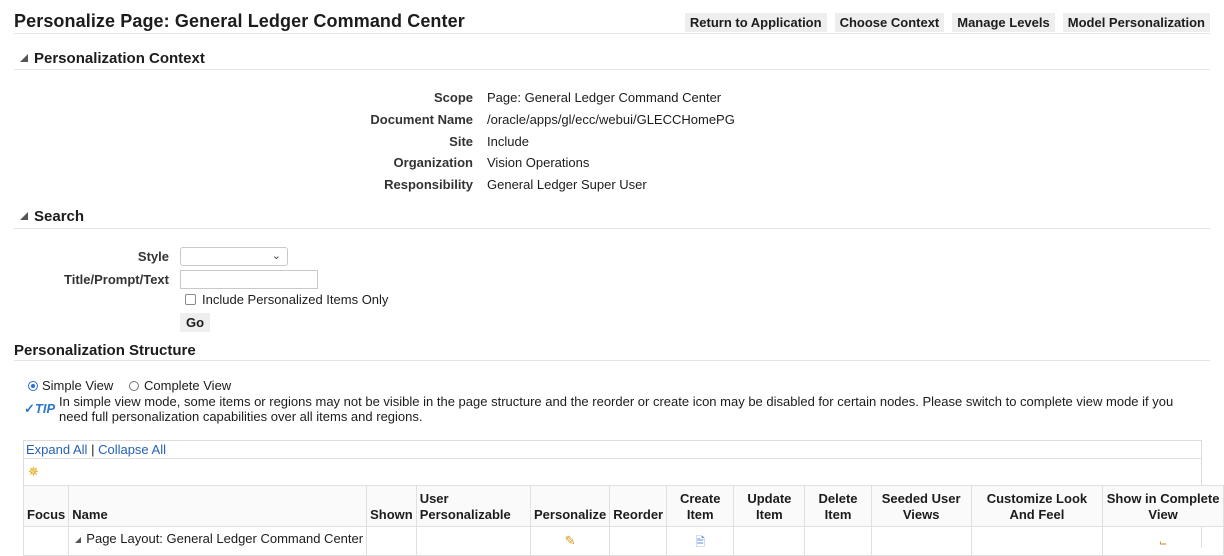  I want to click on scope-label: Scope, so click(453, 97).